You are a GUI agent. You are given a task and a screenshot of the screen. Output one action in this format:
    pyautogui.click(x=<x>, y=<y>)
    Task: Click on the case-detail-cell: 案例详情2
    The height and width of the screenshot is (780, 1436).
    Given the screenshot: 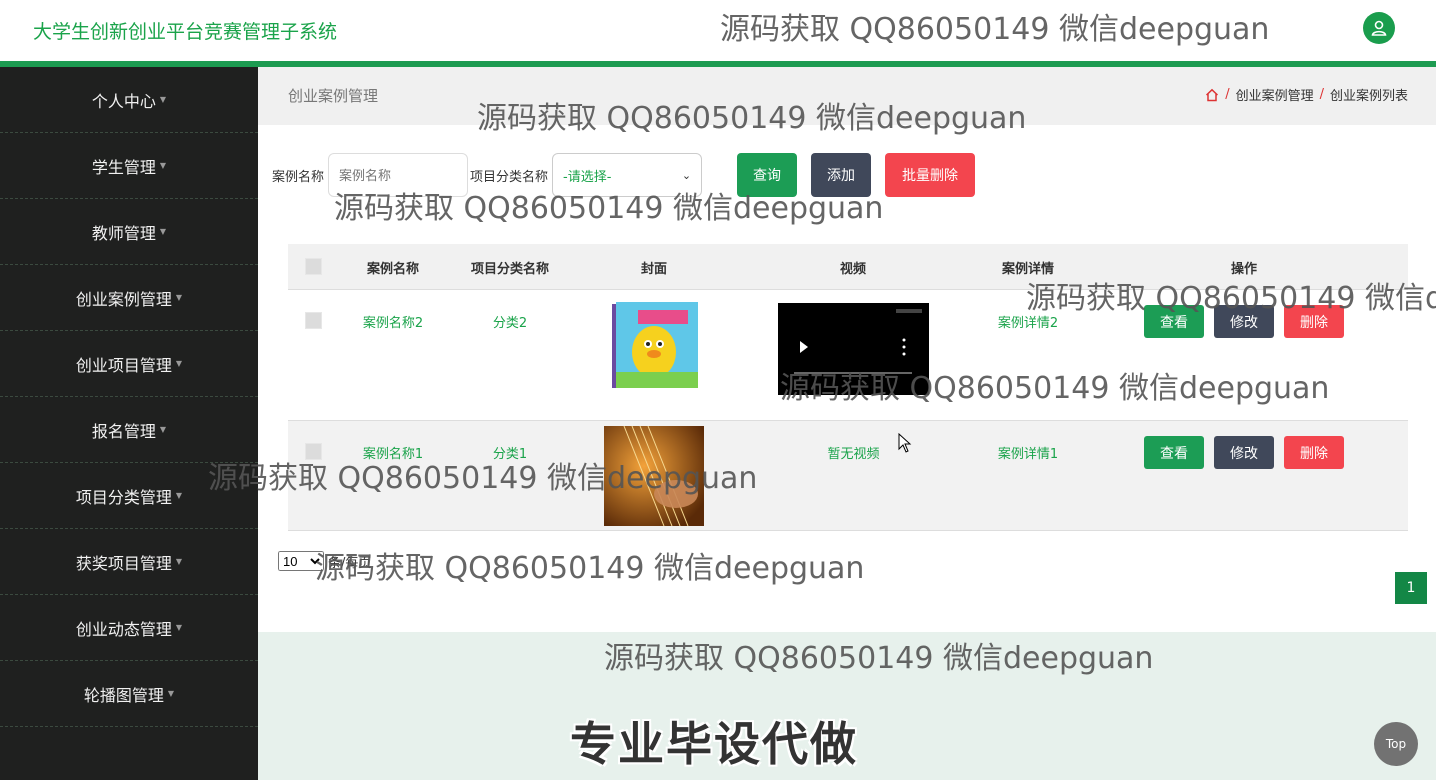 What is the action you would take?
    pyautogui.click(x=1028, y=323)
    